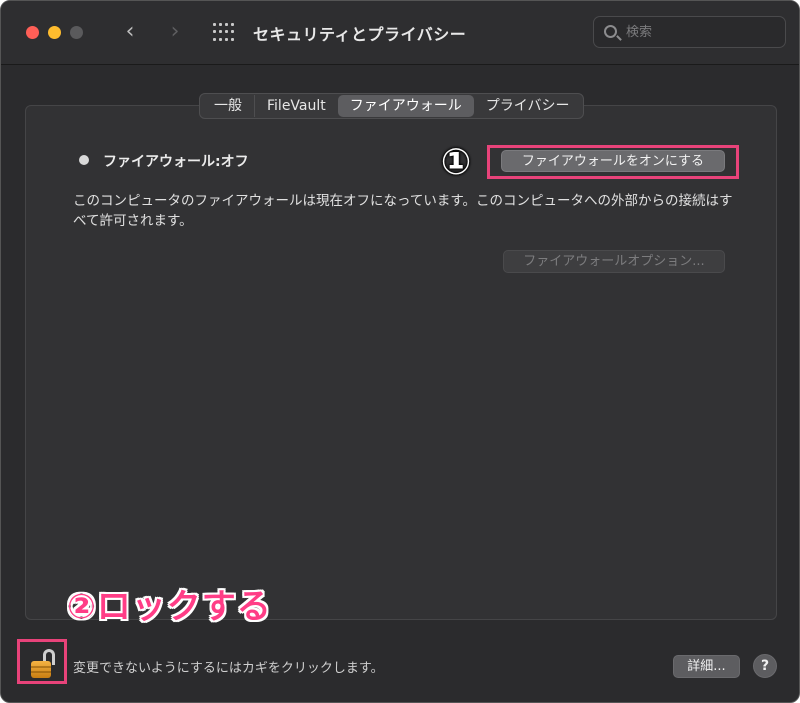 This screenshot has width=800, height=703. What do you see at coordinates (76, 32) in the screenshot?
I see `zoom-window-button` at bounding box center [76, 32].